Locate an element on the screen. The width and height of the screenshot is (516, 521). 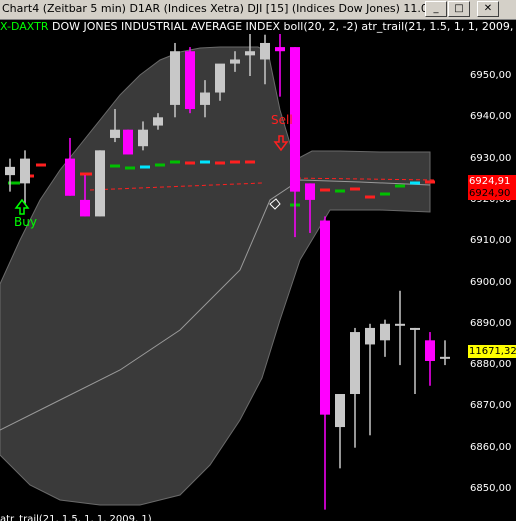
price-tick-label: 6880,00 is located at coordinates (491, 365).